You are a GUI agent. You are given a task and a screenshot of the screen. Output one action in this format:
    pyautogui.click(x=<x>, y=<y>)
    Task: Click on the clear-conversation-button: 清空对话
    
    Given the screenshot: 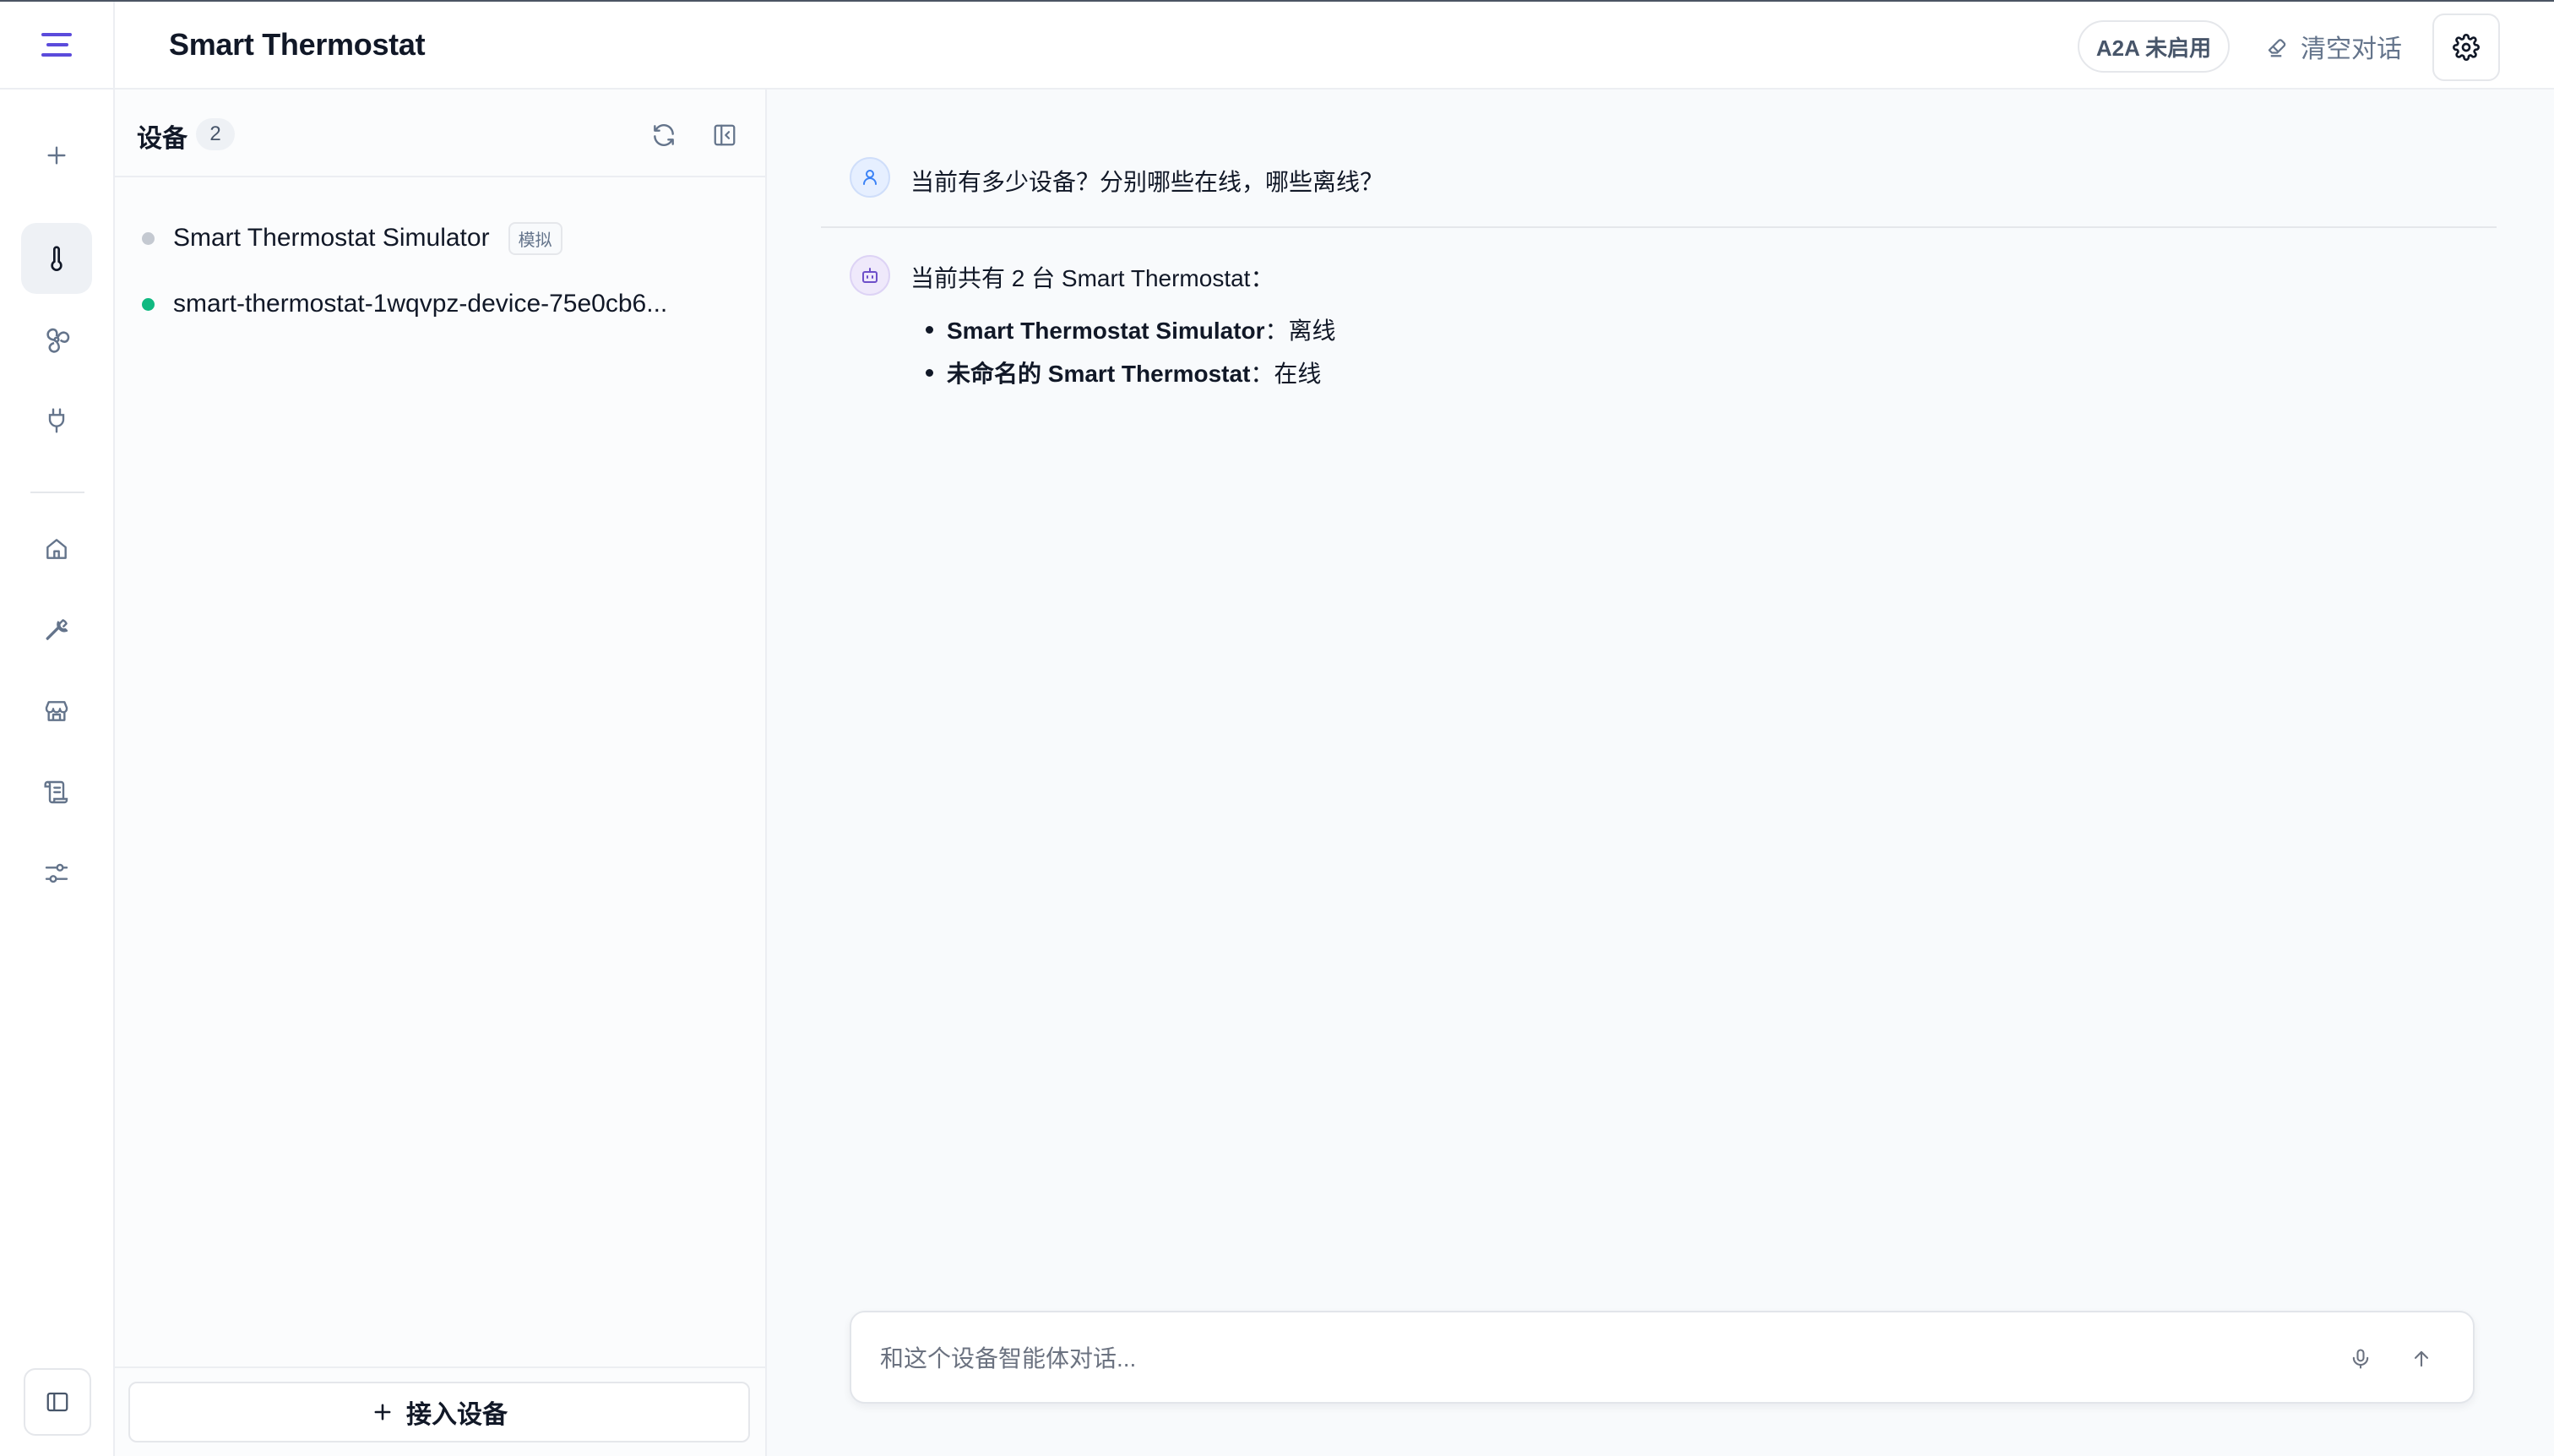 What is the action you would take?
    pyautogui.click(x=2332, y=46)
    